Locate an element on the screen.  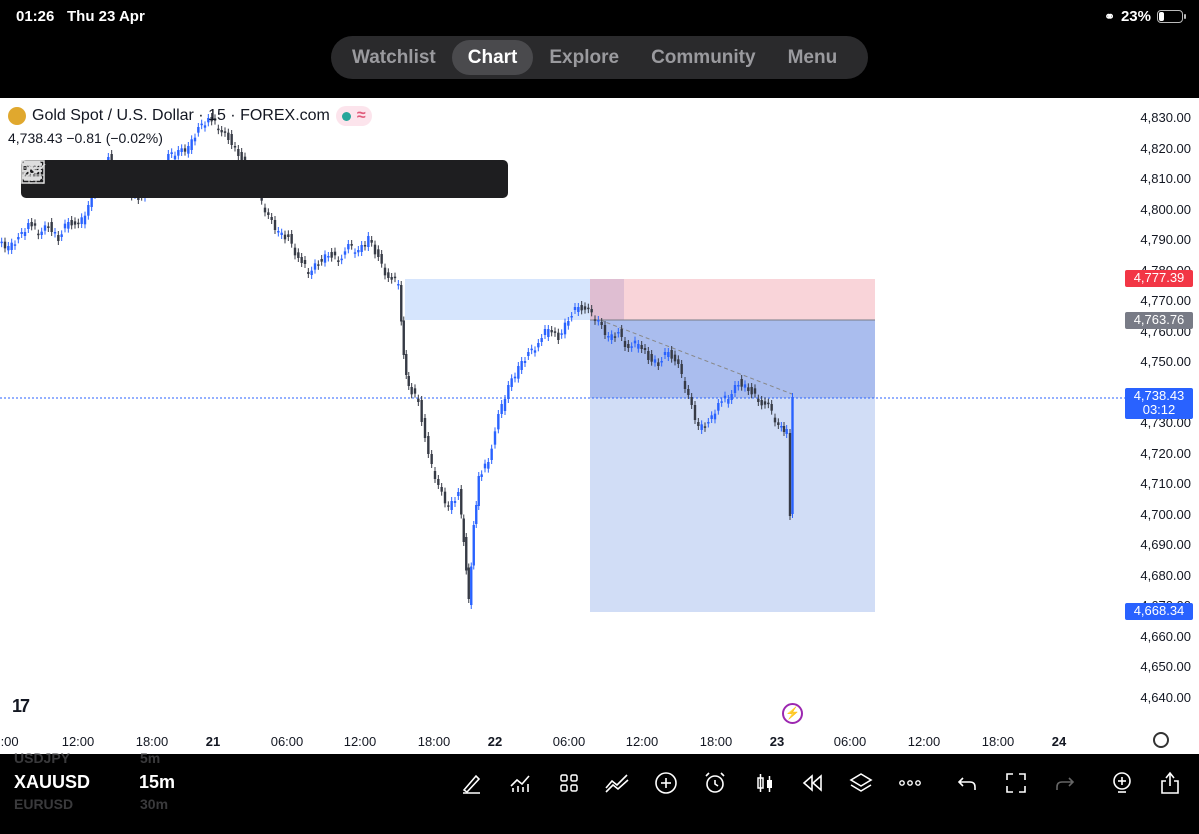
path-icon is located at coordinates (263, 179).